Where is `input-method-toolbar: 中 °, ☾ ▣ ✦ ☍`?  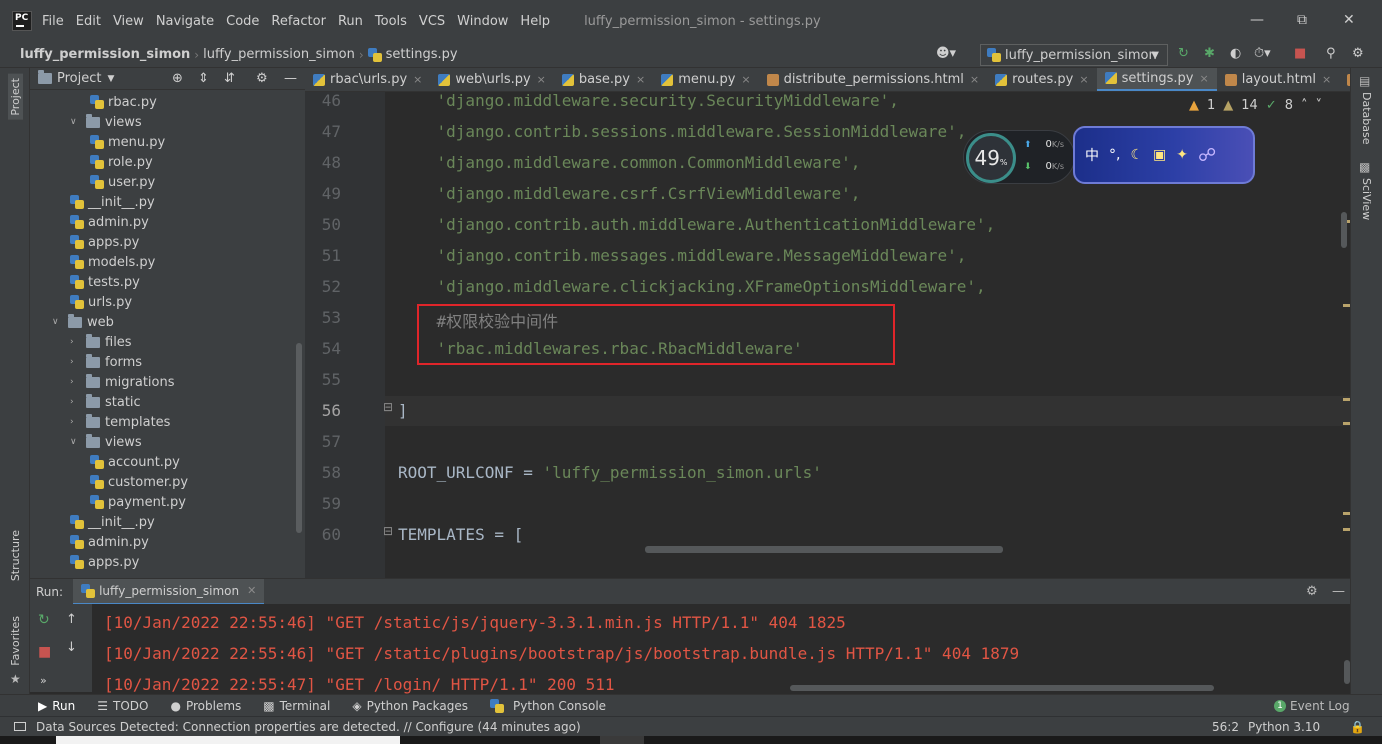 input-method-toolbar: 中 °, ☾ ▣ ✦ ☍ is located at coordinates (1164, 155).